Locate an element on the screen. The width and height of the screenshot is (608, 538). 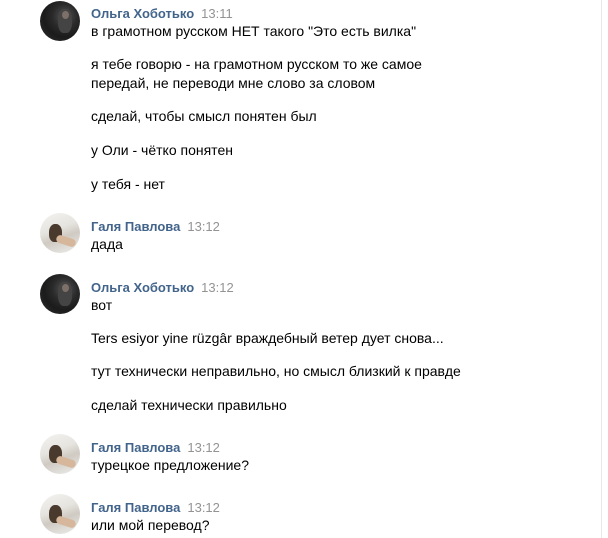
message-header: Ольга Хоботько 13:12 is located at coordinates (162, 286).